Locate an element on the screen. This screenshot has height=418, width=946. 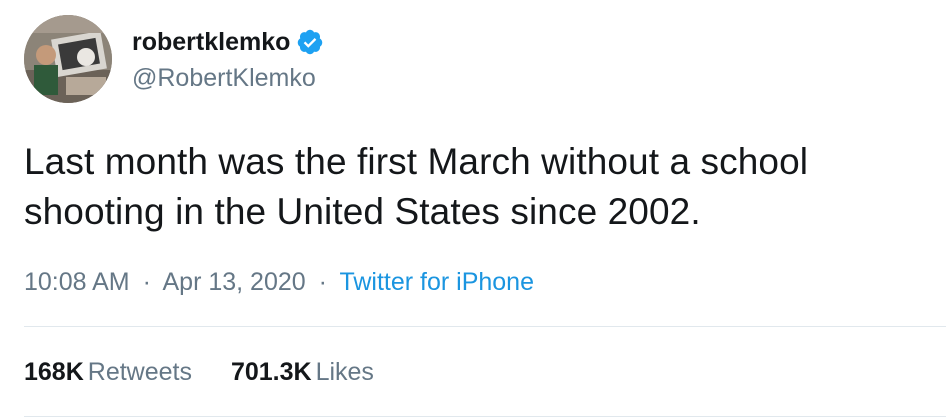
author-display-name: robertklemko is located at coordinates (211, 42).